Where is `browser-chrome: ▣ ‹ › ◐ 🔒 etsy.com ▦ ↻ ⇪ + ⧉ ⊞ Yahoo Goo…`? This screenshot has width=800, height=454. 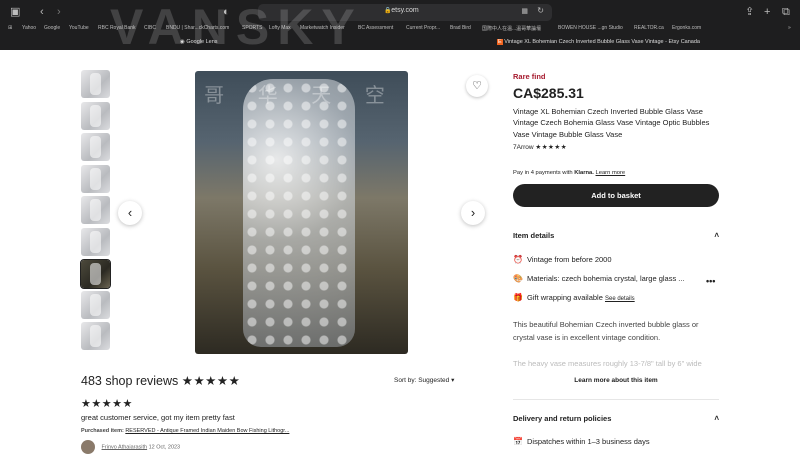
browser-chrome: ▣ ‹ › ◐ 🔒 etsy.com ▦ ↻ ⇪ + ⧉ ⊞ Yahoo Goo… is located at coordinates (400, 27).